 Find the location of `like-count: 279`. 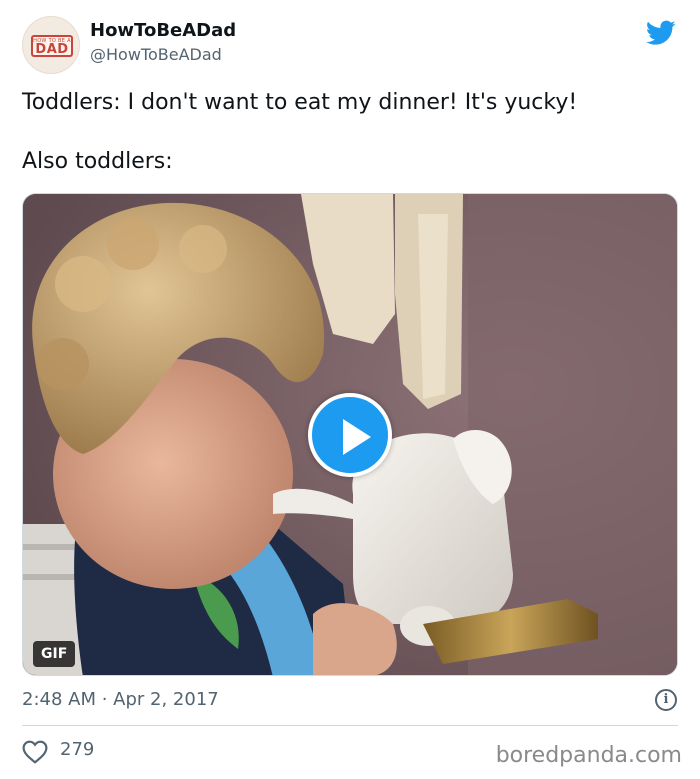

like-count: 279 is located at coordinates (77, 749).